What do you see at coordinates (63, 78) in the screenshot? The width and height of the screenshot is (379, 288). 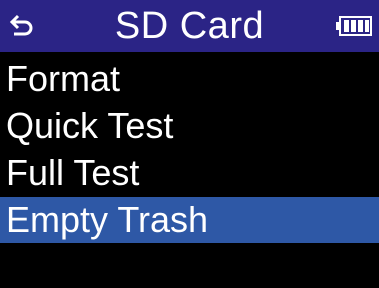 I see `menu-item-label: Format` at bounding box center [63, 78].